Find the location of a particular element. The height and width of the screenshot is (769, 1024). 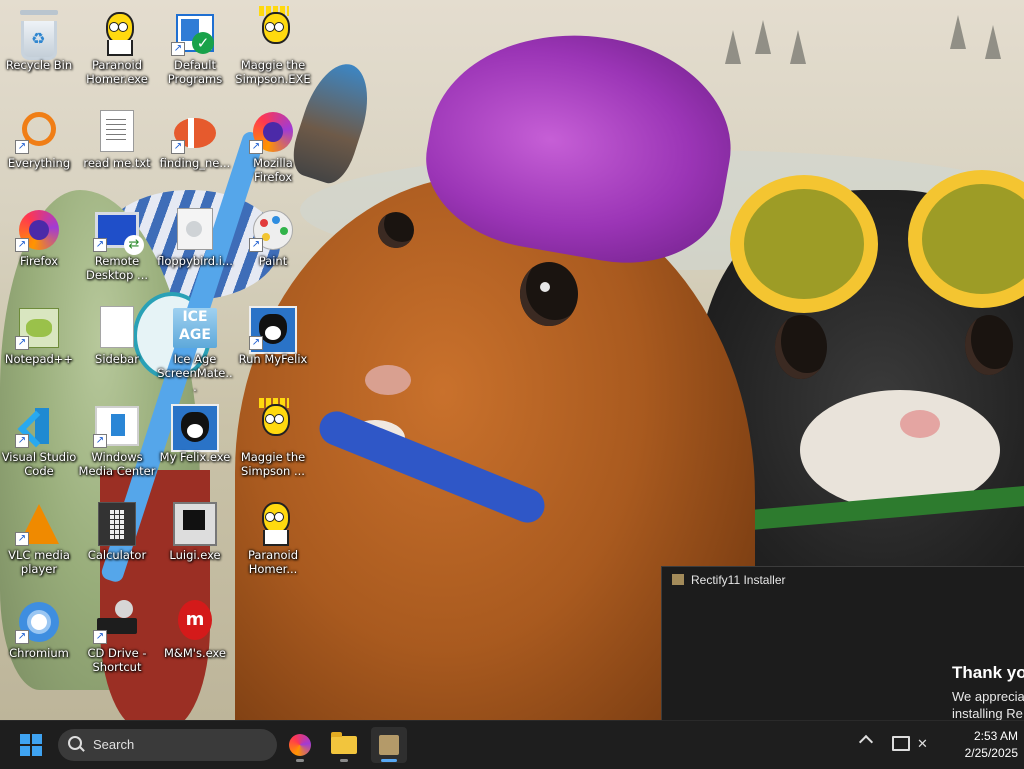

everything-icon: ↗ Everything is located at coordinates (39, 145).